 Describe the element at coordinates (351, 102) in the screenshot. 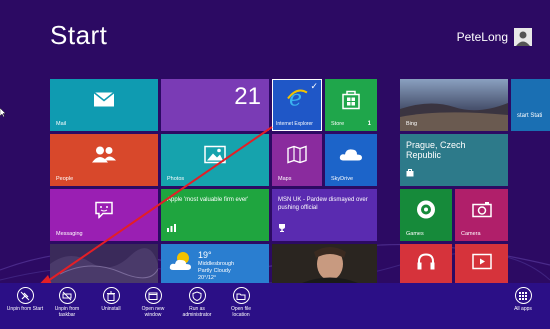

I see `store-icon` at that location.